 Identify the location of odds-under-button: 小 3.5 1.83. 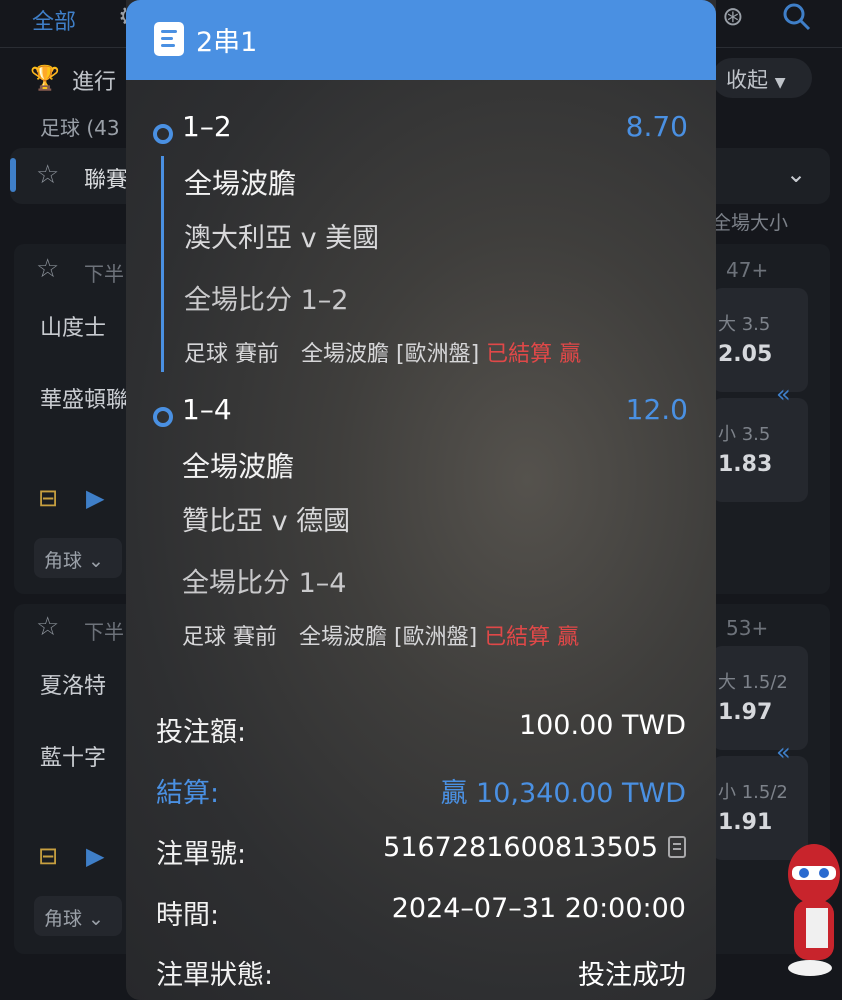
(760, 450).